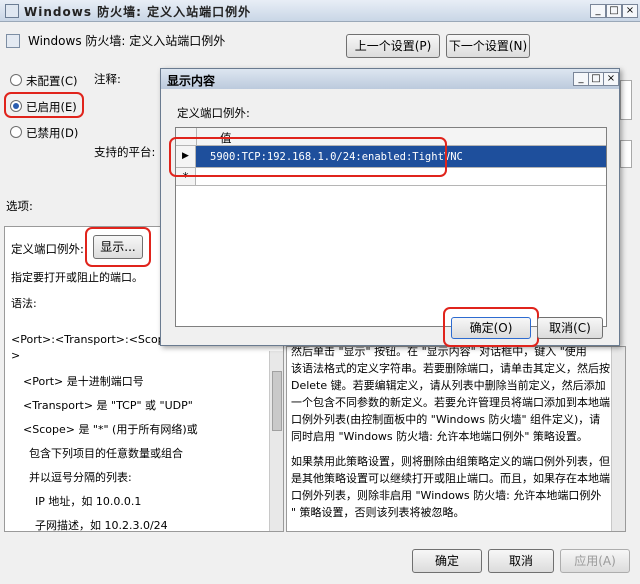 Image resolution: width=640 pixels, height=584 pixels. What do you see at coordinates (378, 512) in the screenshot?
I see `help-line: " 策略设置，否则该列表将被忽略。` at bounding box center [378, 512].